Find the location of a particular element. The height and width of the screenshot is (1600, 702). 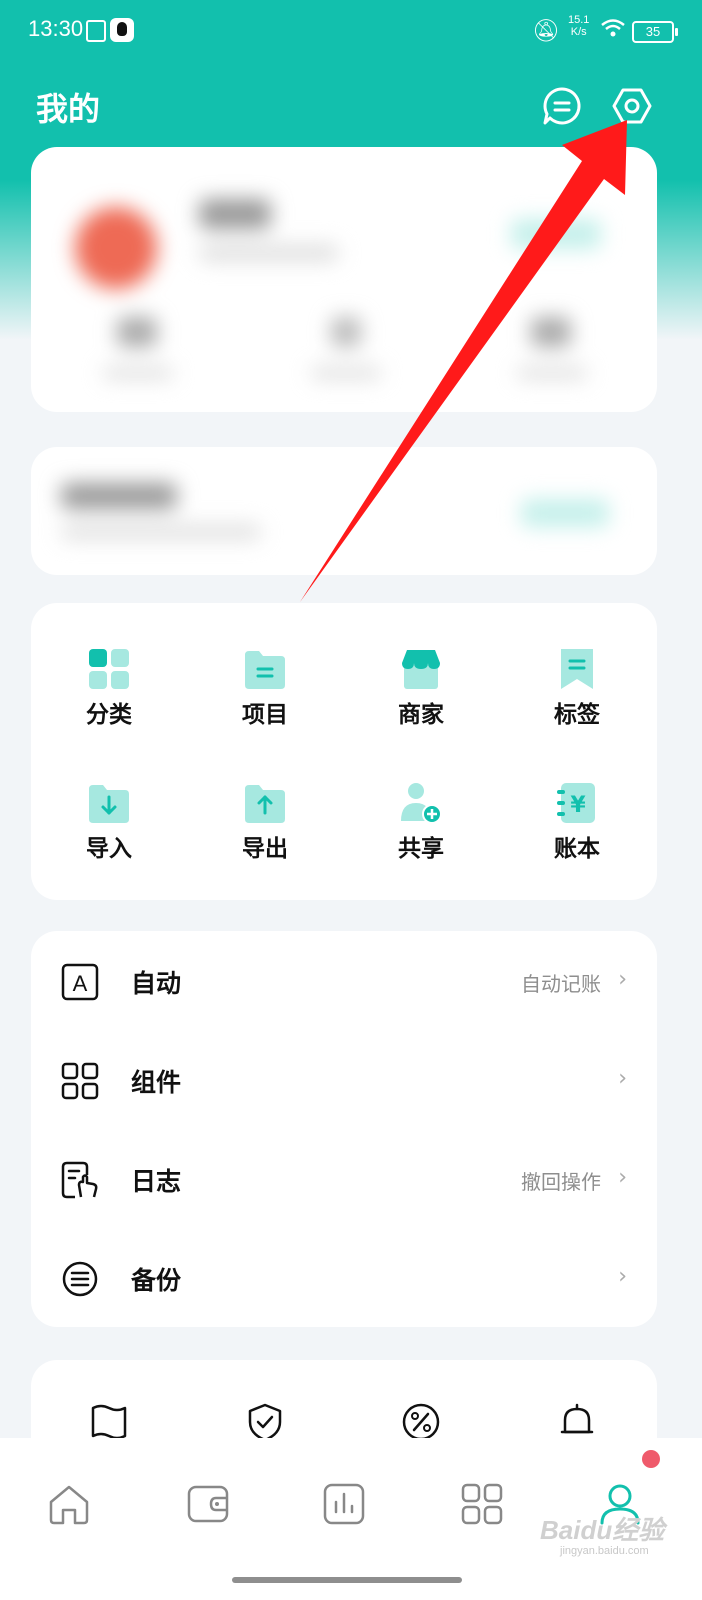

auto-a-icon: A is located at coordinates (80, 982).